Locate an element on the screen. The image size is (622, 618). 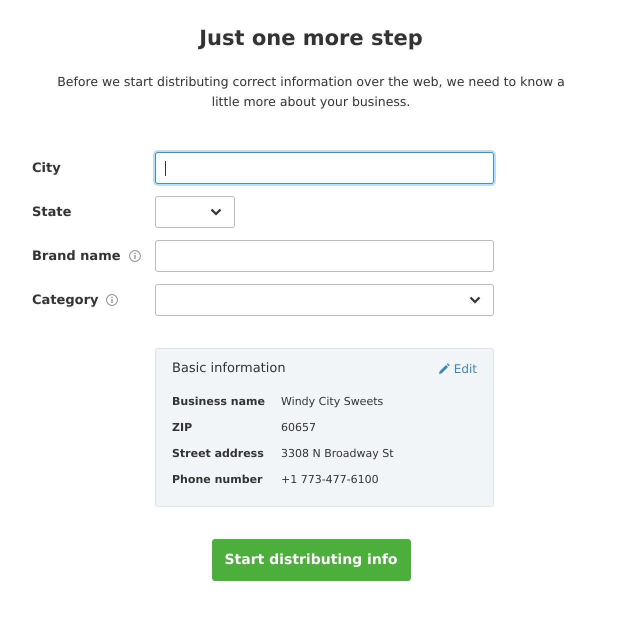
edit-link: Edit is located at coordinates (457, 369).